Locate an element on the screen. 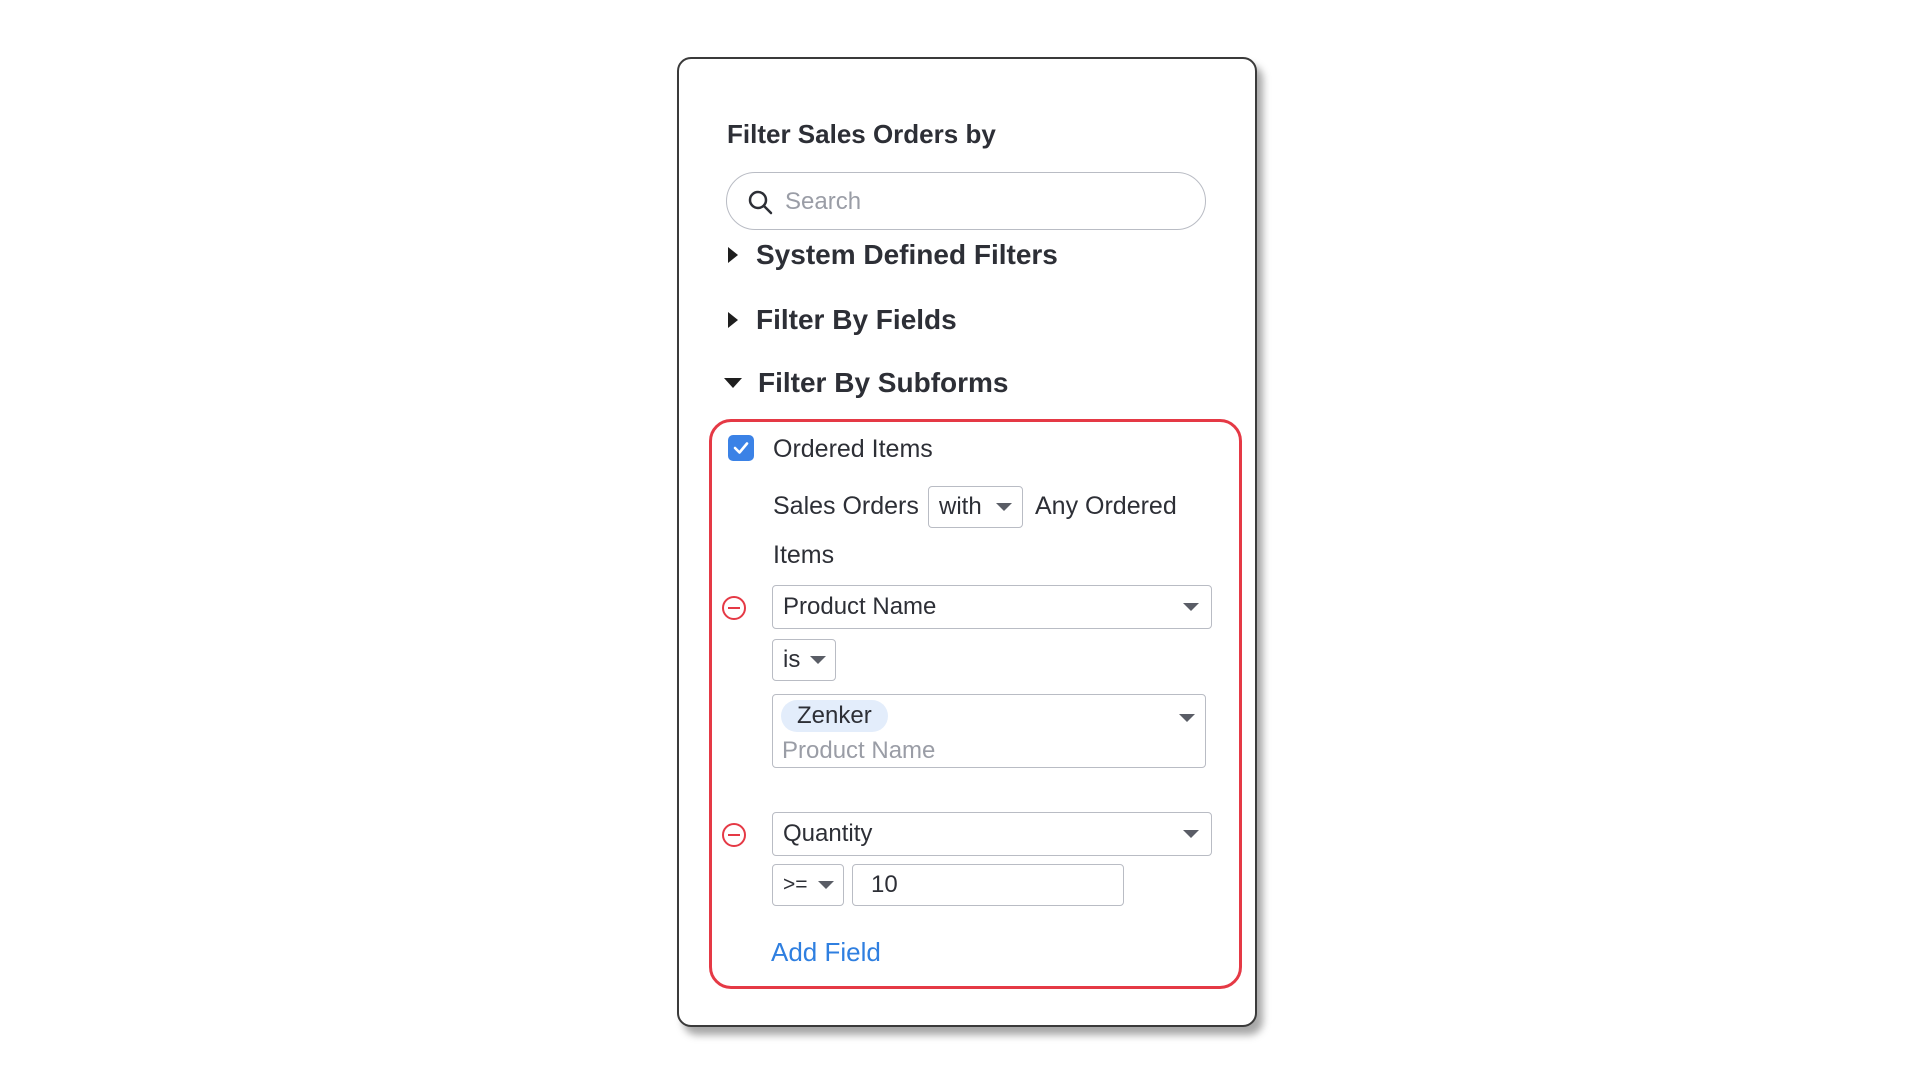 Image resolution: width=1920 pixels, height=1080 pixels. condition-operator-value: is is located at coordinates (792, 659).